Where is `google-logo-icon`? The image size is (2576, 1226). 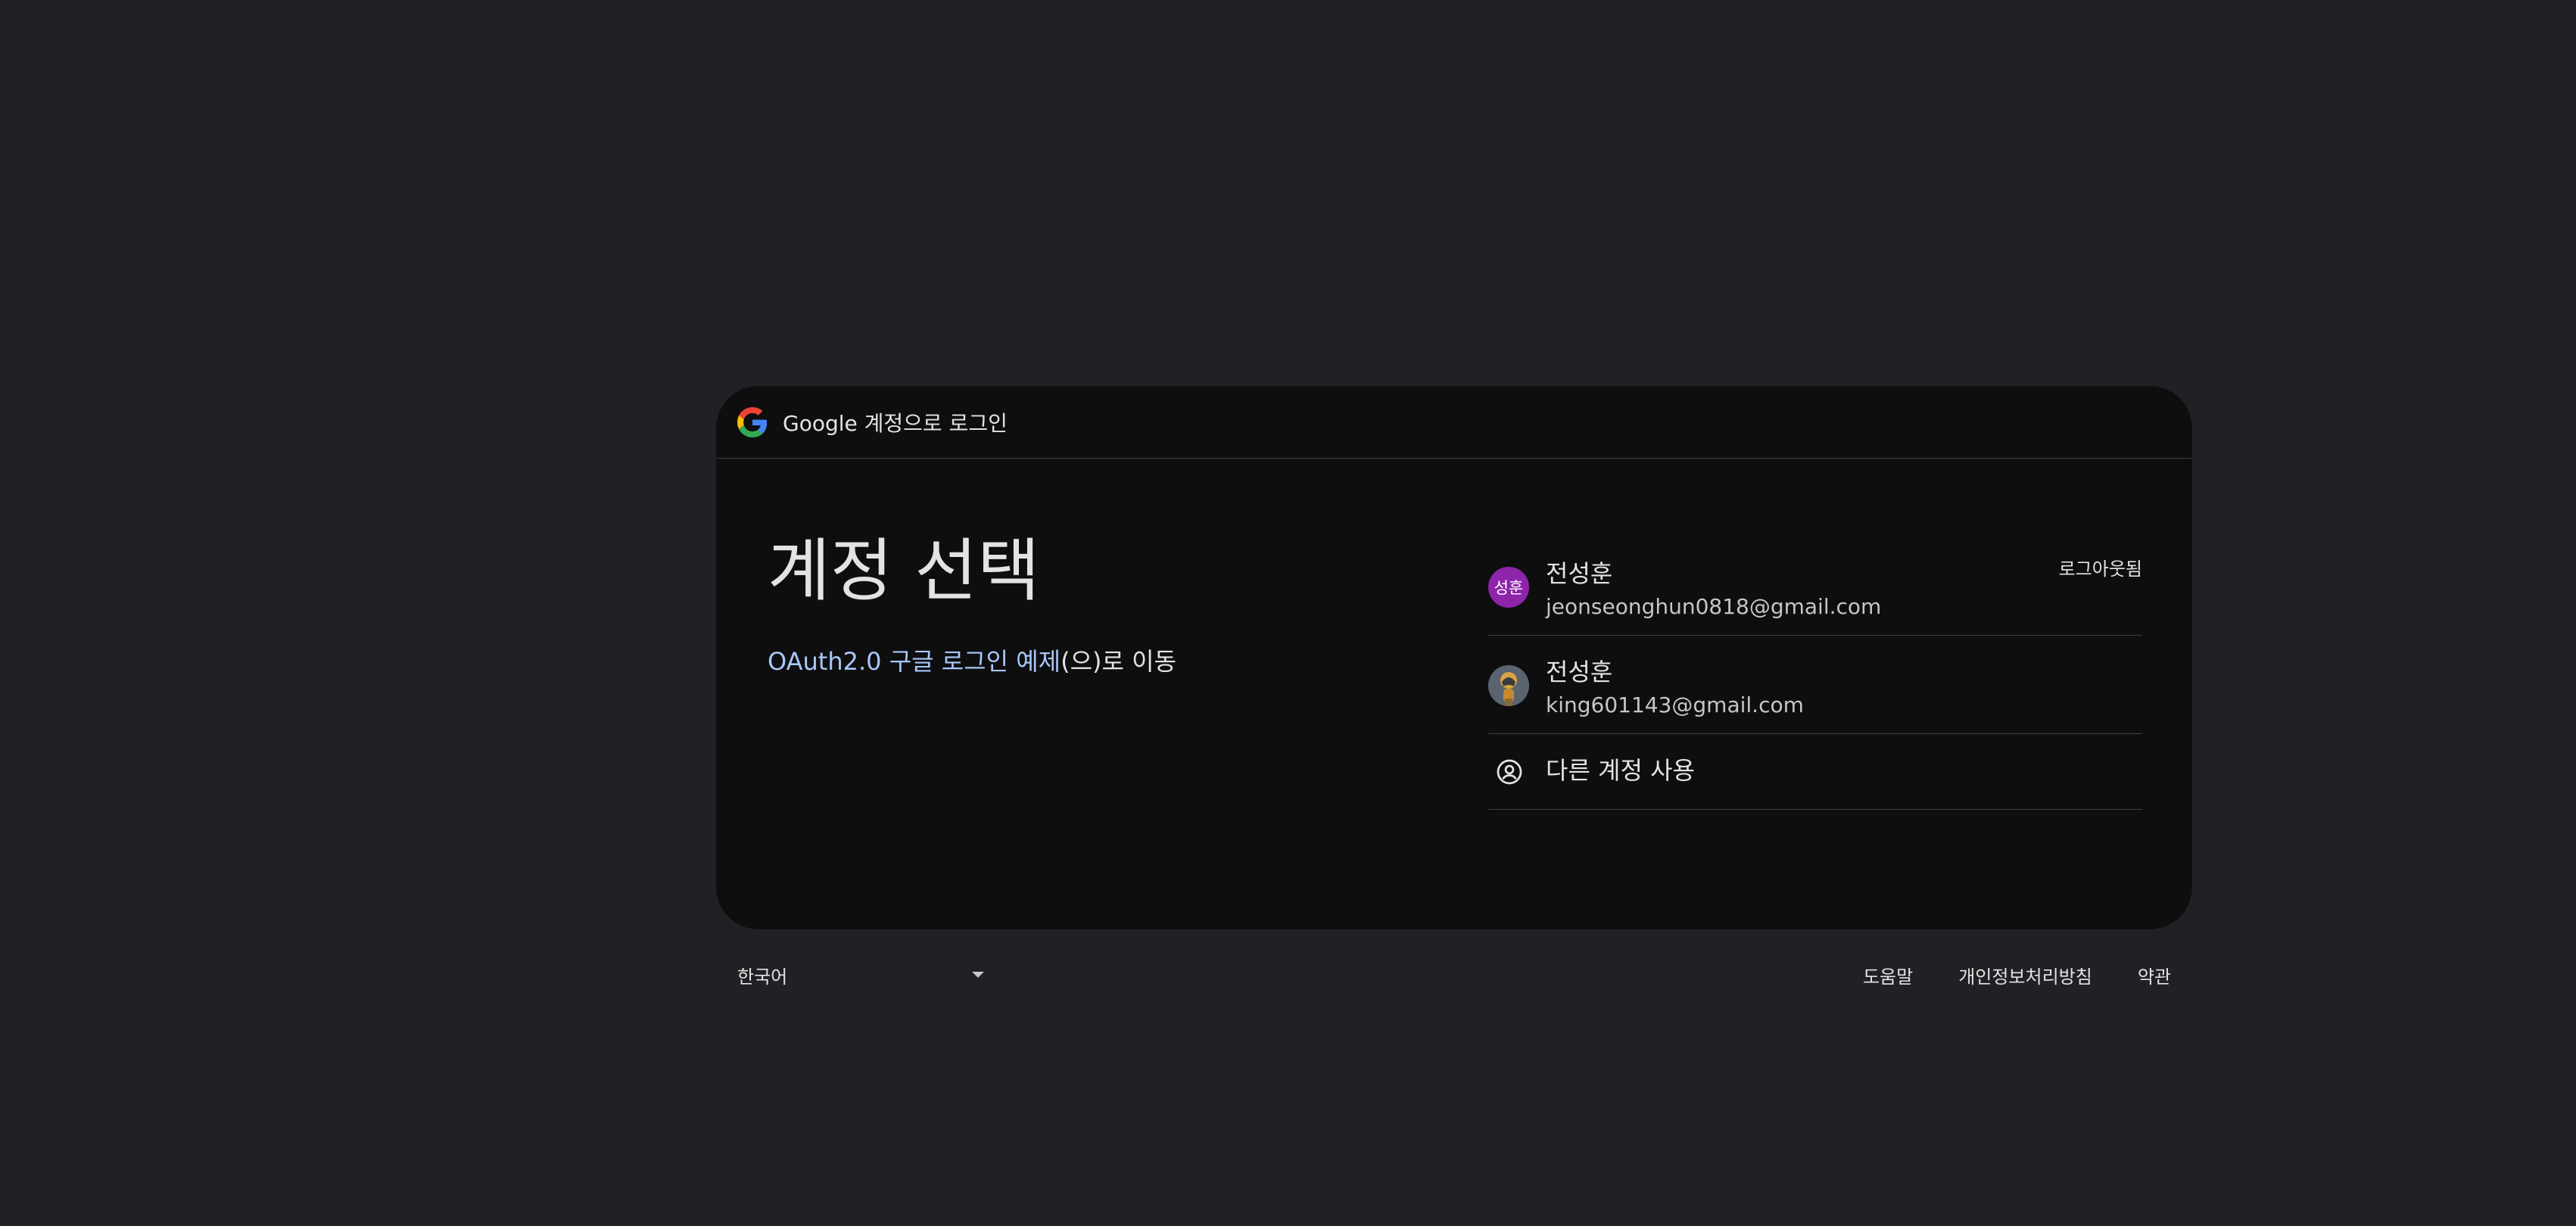
google-logo-icon is located at coordinates (752, 421).